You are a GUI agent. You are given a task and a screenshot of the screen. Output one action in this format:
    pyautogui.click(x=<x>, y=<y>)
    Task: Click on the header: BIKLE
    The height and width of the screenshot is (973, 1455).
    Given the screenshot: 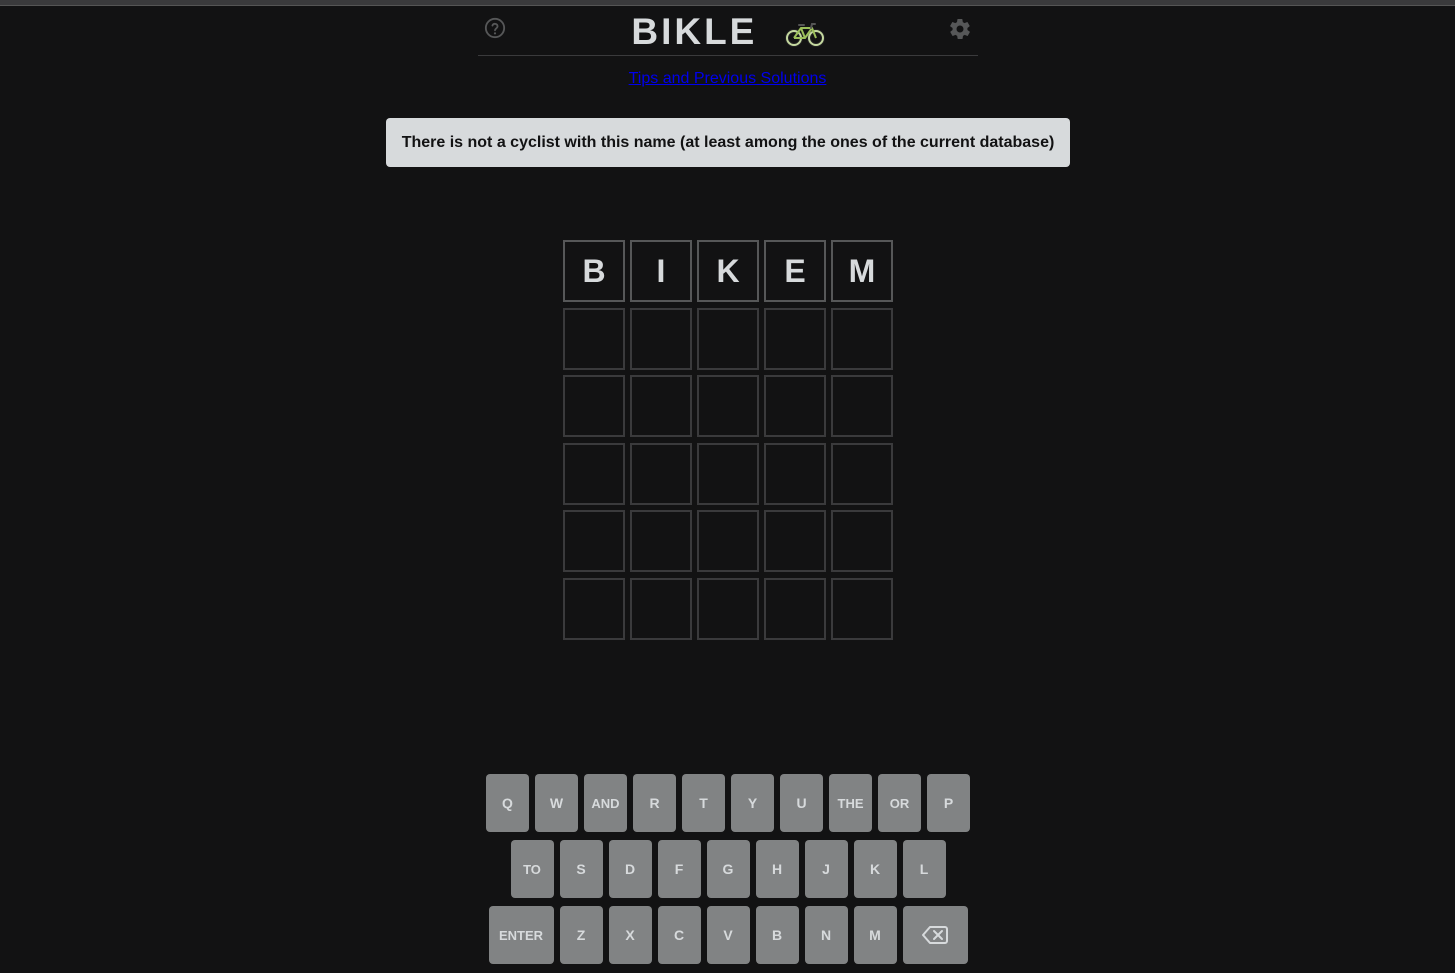 What is the action you would take?
    pyautogui.click(x=728, y=31)
    